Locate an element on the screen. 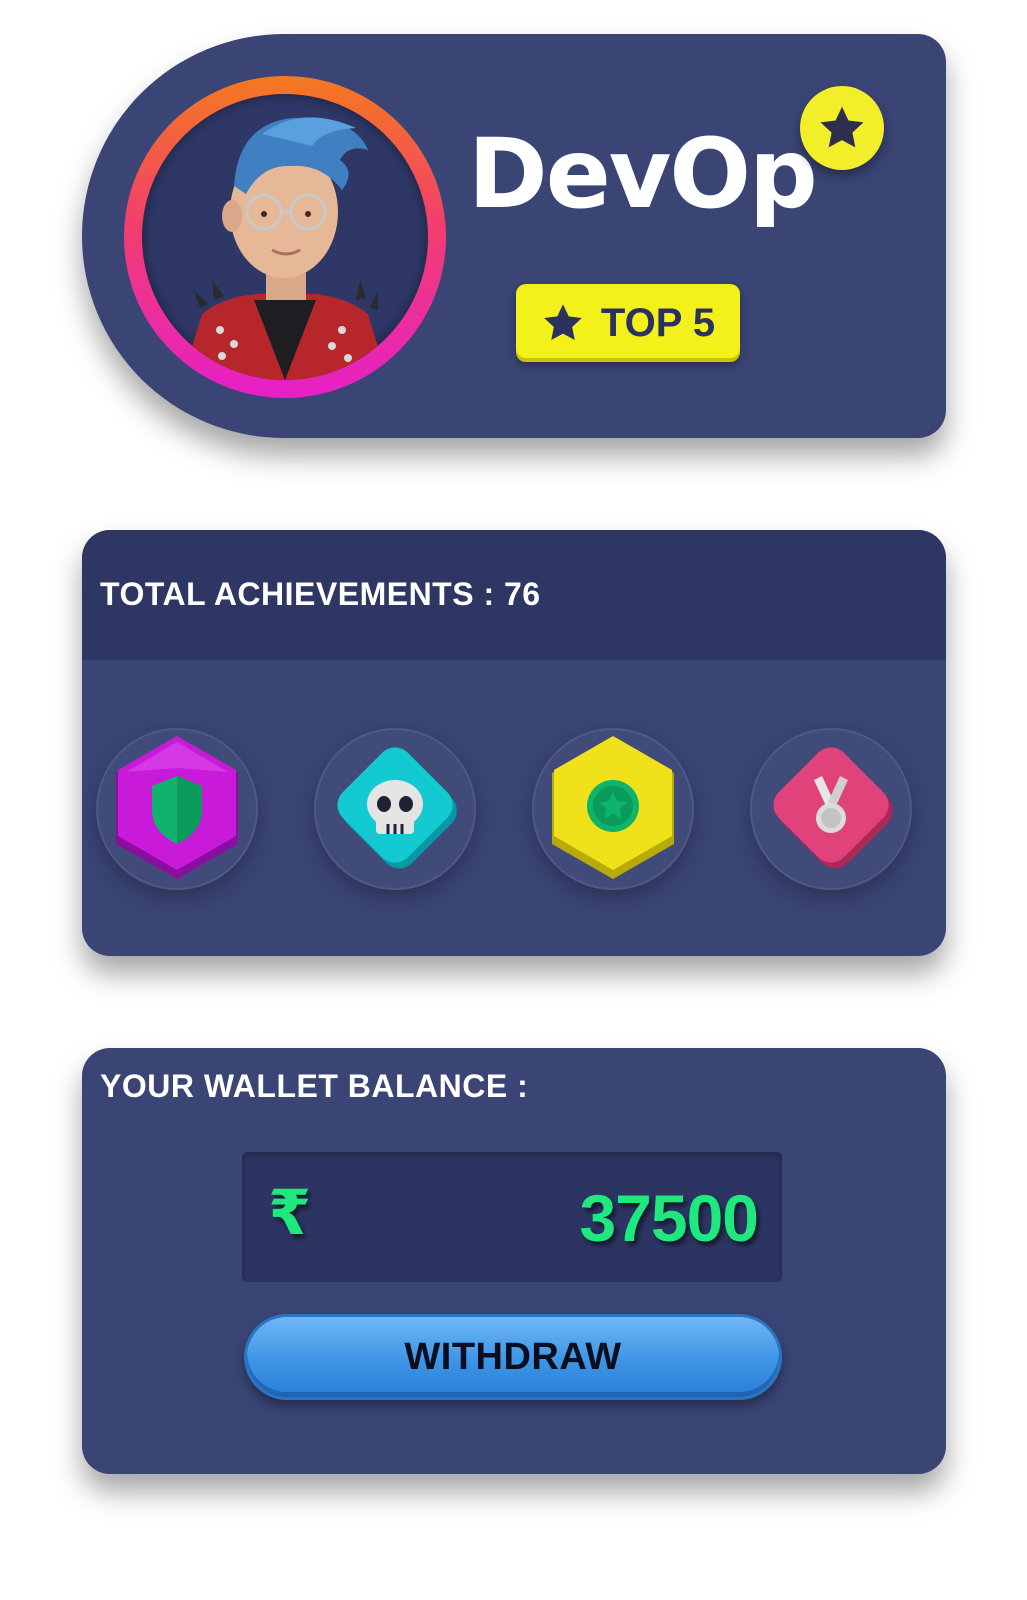 The width and height of the screenshot is (1027, 1600). avatar-ring is located at coordinates (285, 237).